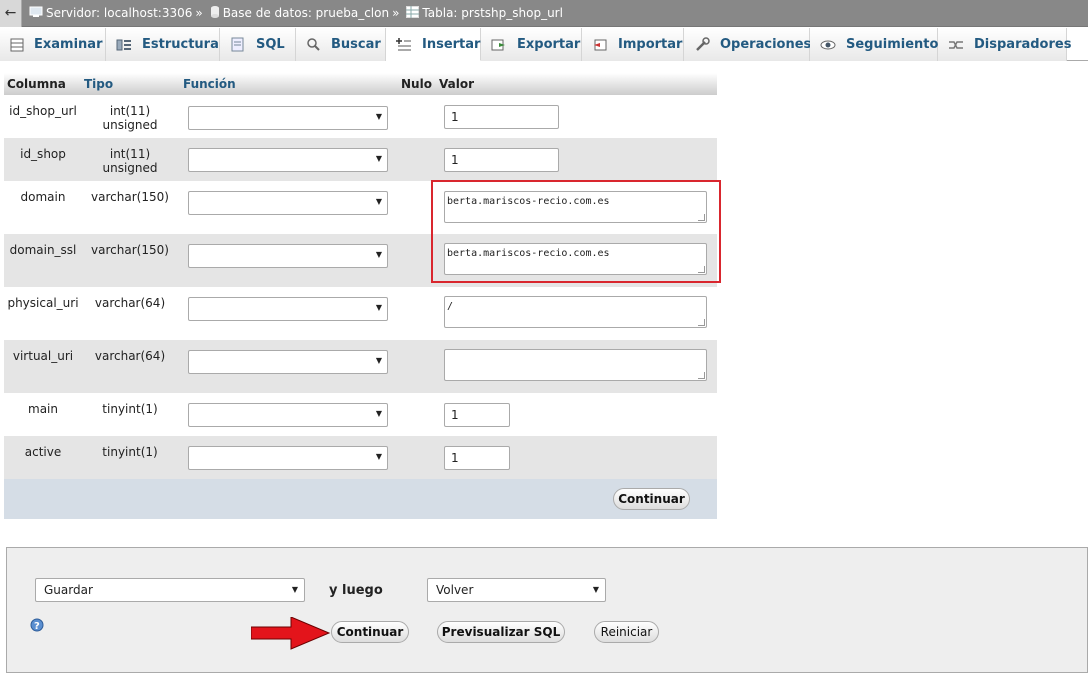 This screenshot has height=683, width=1088. Describe the element at coordinates (516, 590) in the screenshot. I see `after-insert-select: Volver` at that location.